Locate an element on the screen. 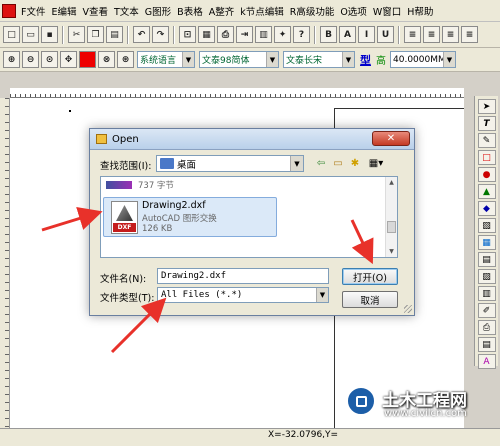 The width and height of the screenshot is (500, 446). print-tool-icon: ⎙ is located at coordinates (486, 327).